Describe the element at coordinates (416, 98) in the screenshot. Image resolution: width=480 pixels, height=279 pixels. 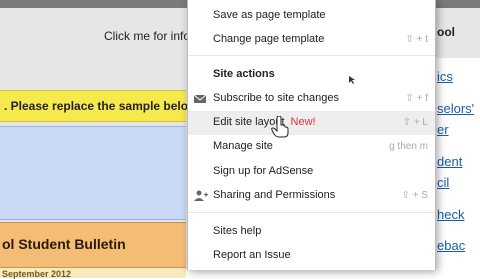
I see `menu-item-shortcut: ⇧ + f` at that location.